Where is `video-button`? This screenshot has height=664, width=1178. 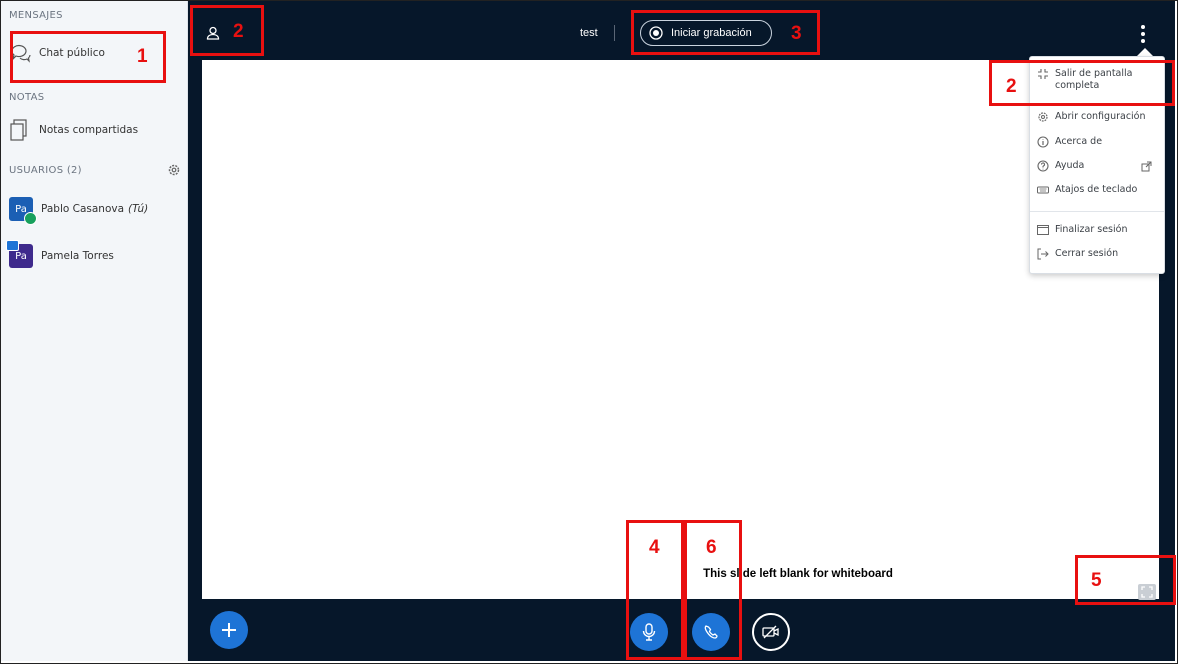
video-button is located at coordinates (771, 632).